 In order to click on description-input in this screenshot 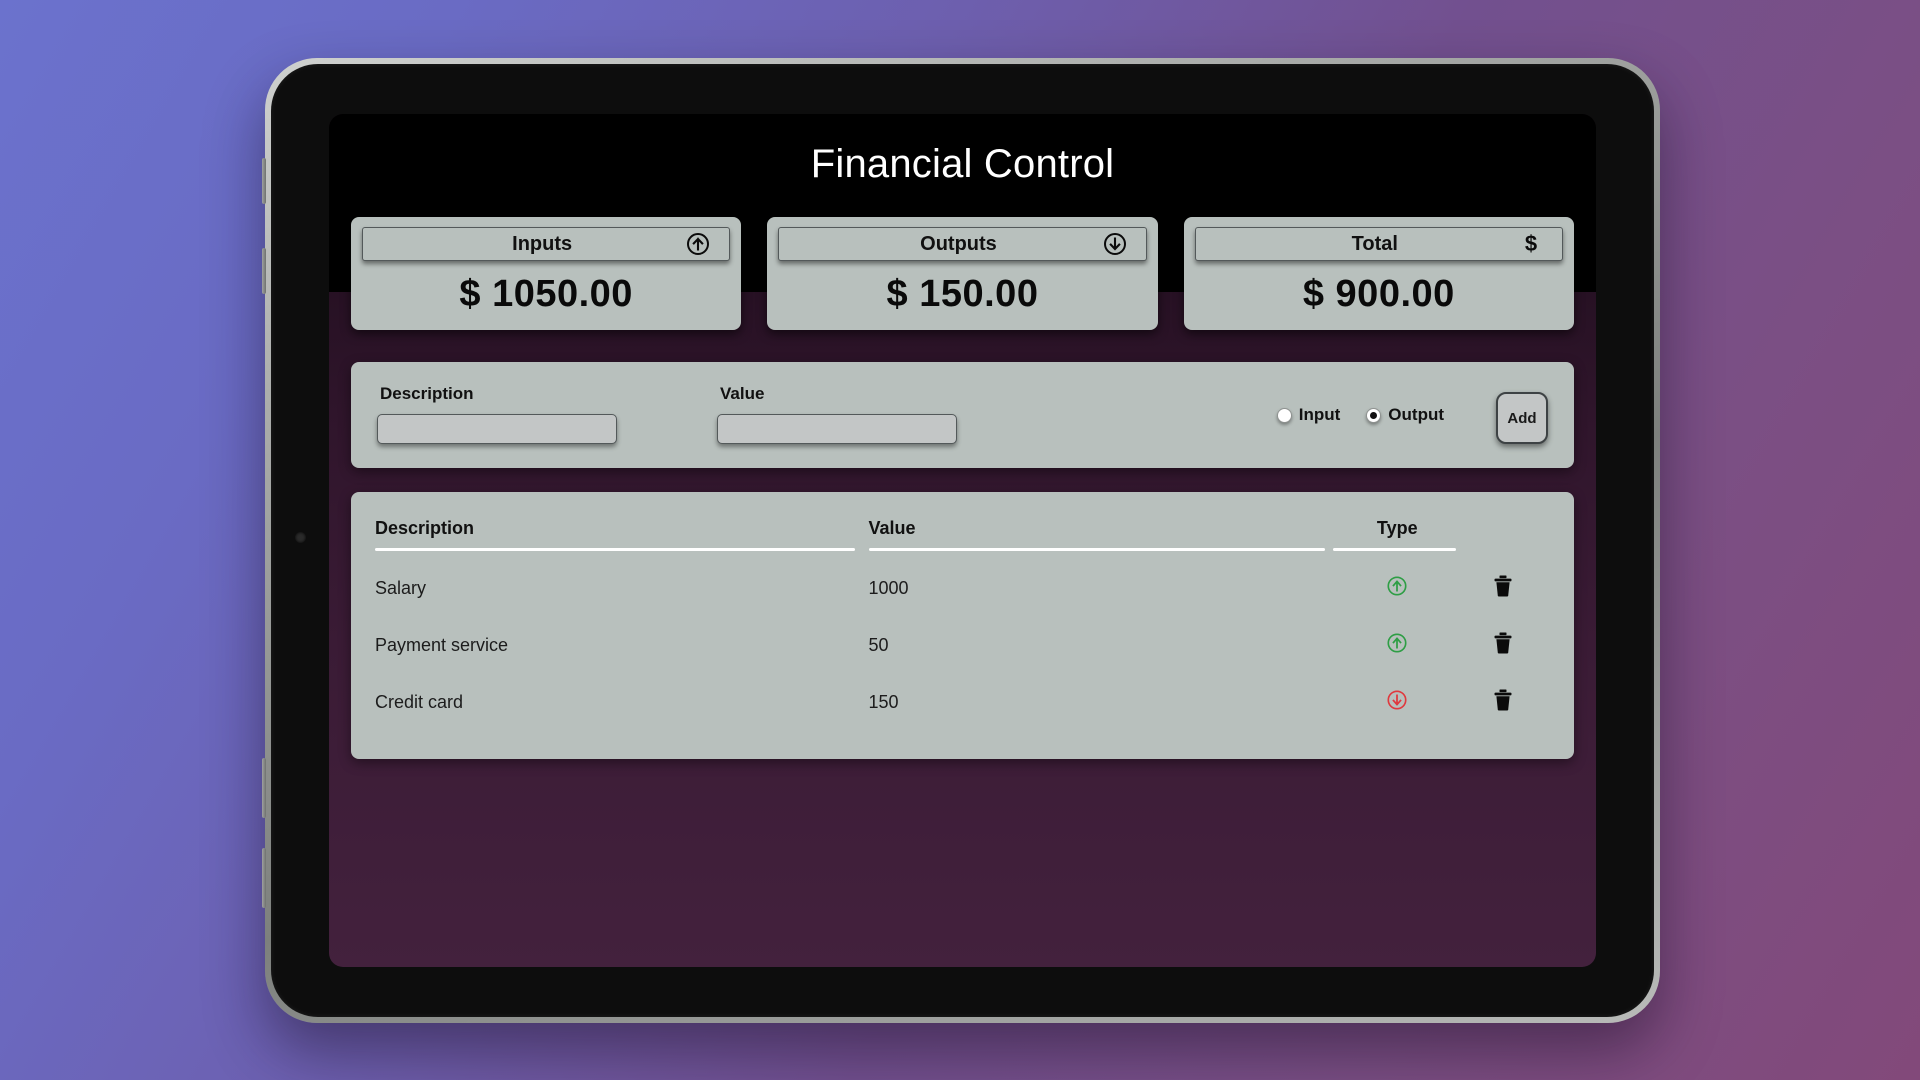, I will do `click(497, 429)`.